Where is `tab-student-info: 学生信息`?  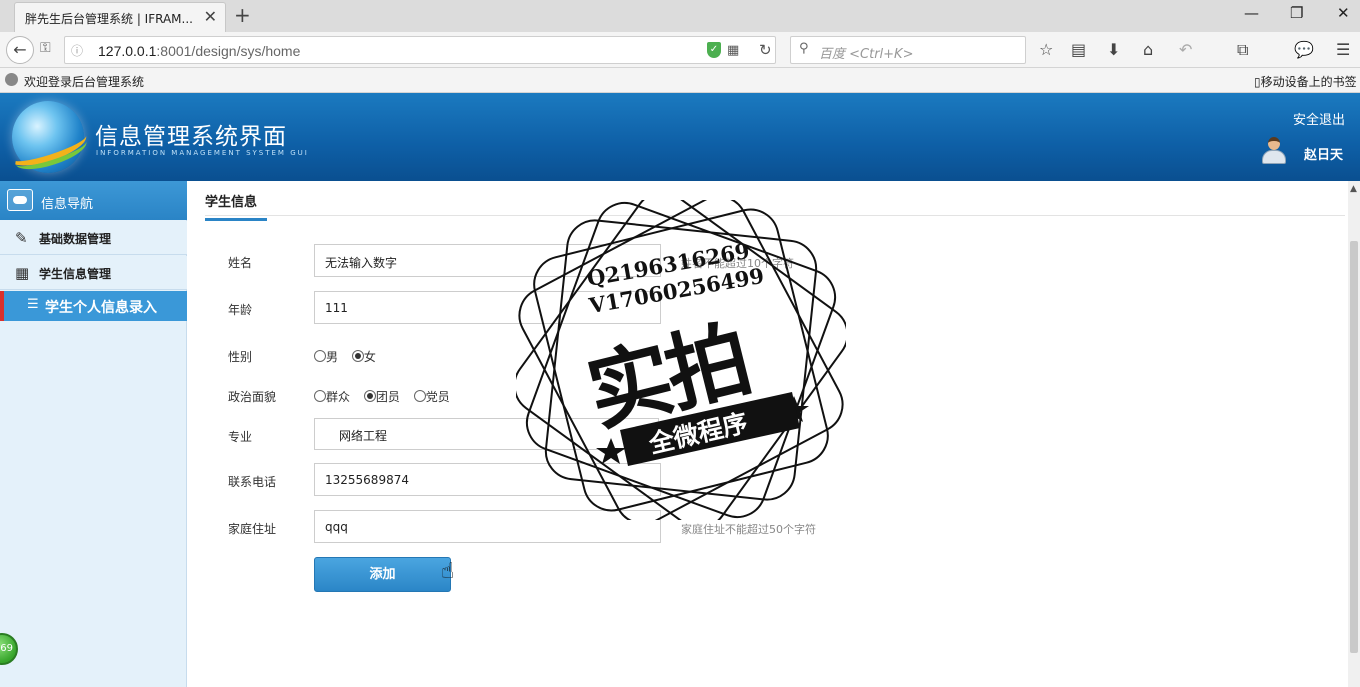 tab-student-info: 学生信息 is located at coordinates (236, 206).